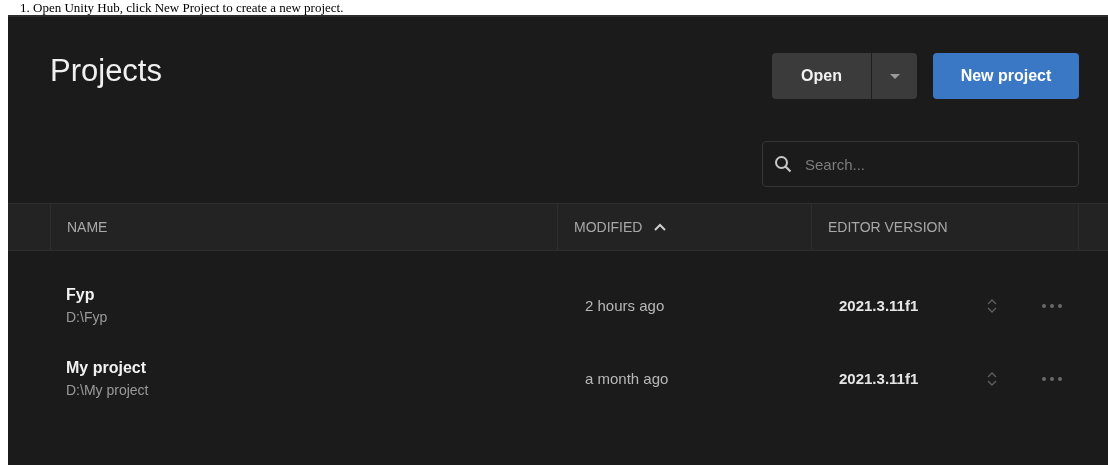 This screenshot has height=465, width=1108. I want to click on instruction-text: 1. Open Unity Hub, click New Project to create a new project., so click(182, 7).